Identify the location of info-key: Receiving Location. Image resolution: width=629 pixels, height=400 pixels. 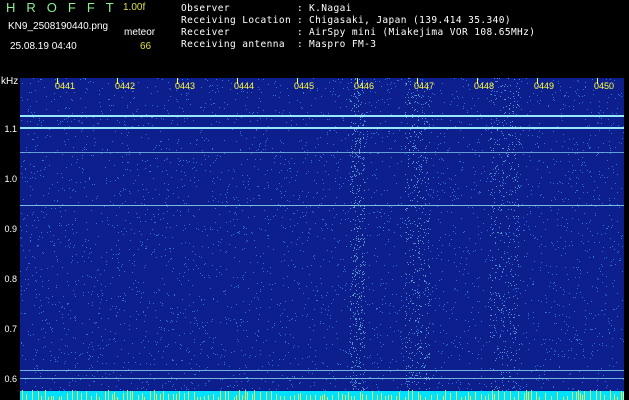
(236, 20).